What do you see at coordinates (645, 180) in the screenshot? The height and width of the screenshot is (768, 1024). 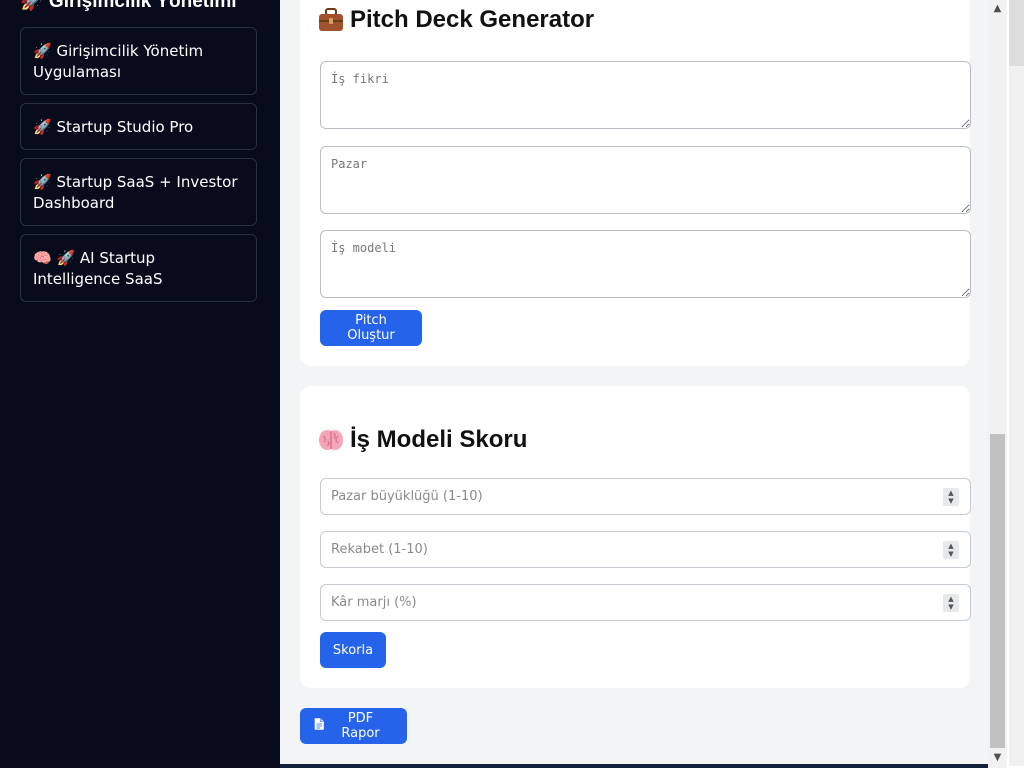 I see `market-field` at bounding box center [645, 180].